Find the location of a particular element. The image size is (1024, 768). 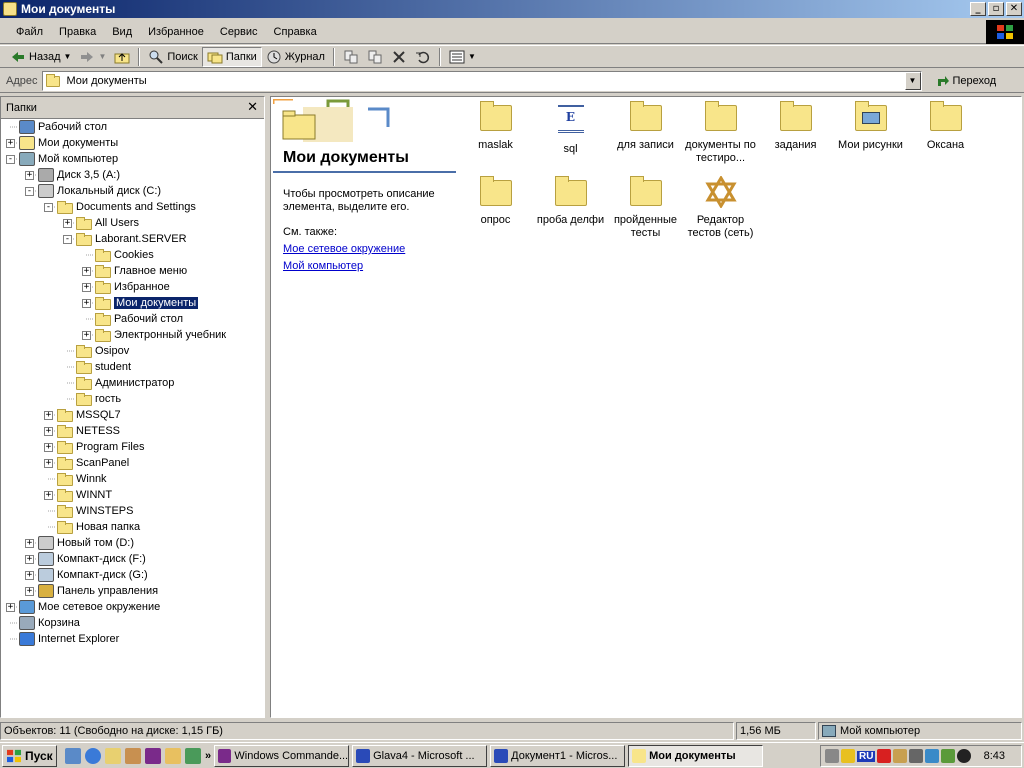

tree-item: + Электронный учебник is located at coordinates (154, 335).